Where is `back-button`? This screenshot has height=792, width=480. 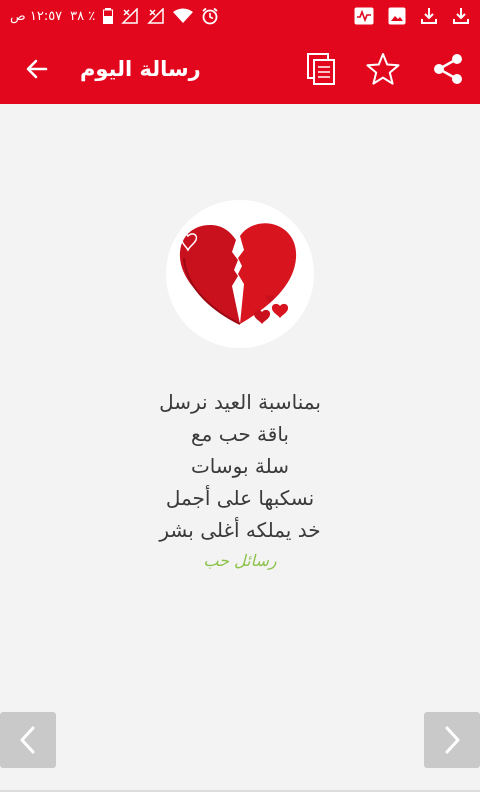
back-button is located at coordinates (37, 69).